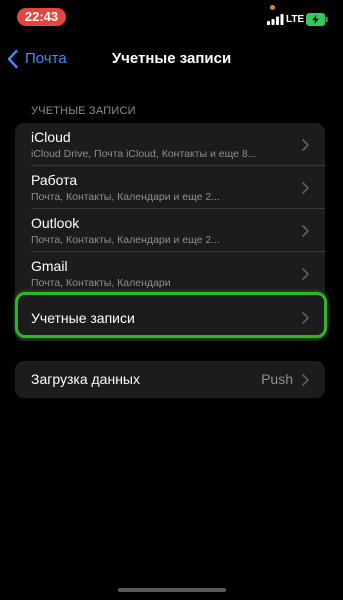 This screenshot has height=600, width=343. I want to click on navigation-bar: Почта Учетные записи, so click(171, 59).